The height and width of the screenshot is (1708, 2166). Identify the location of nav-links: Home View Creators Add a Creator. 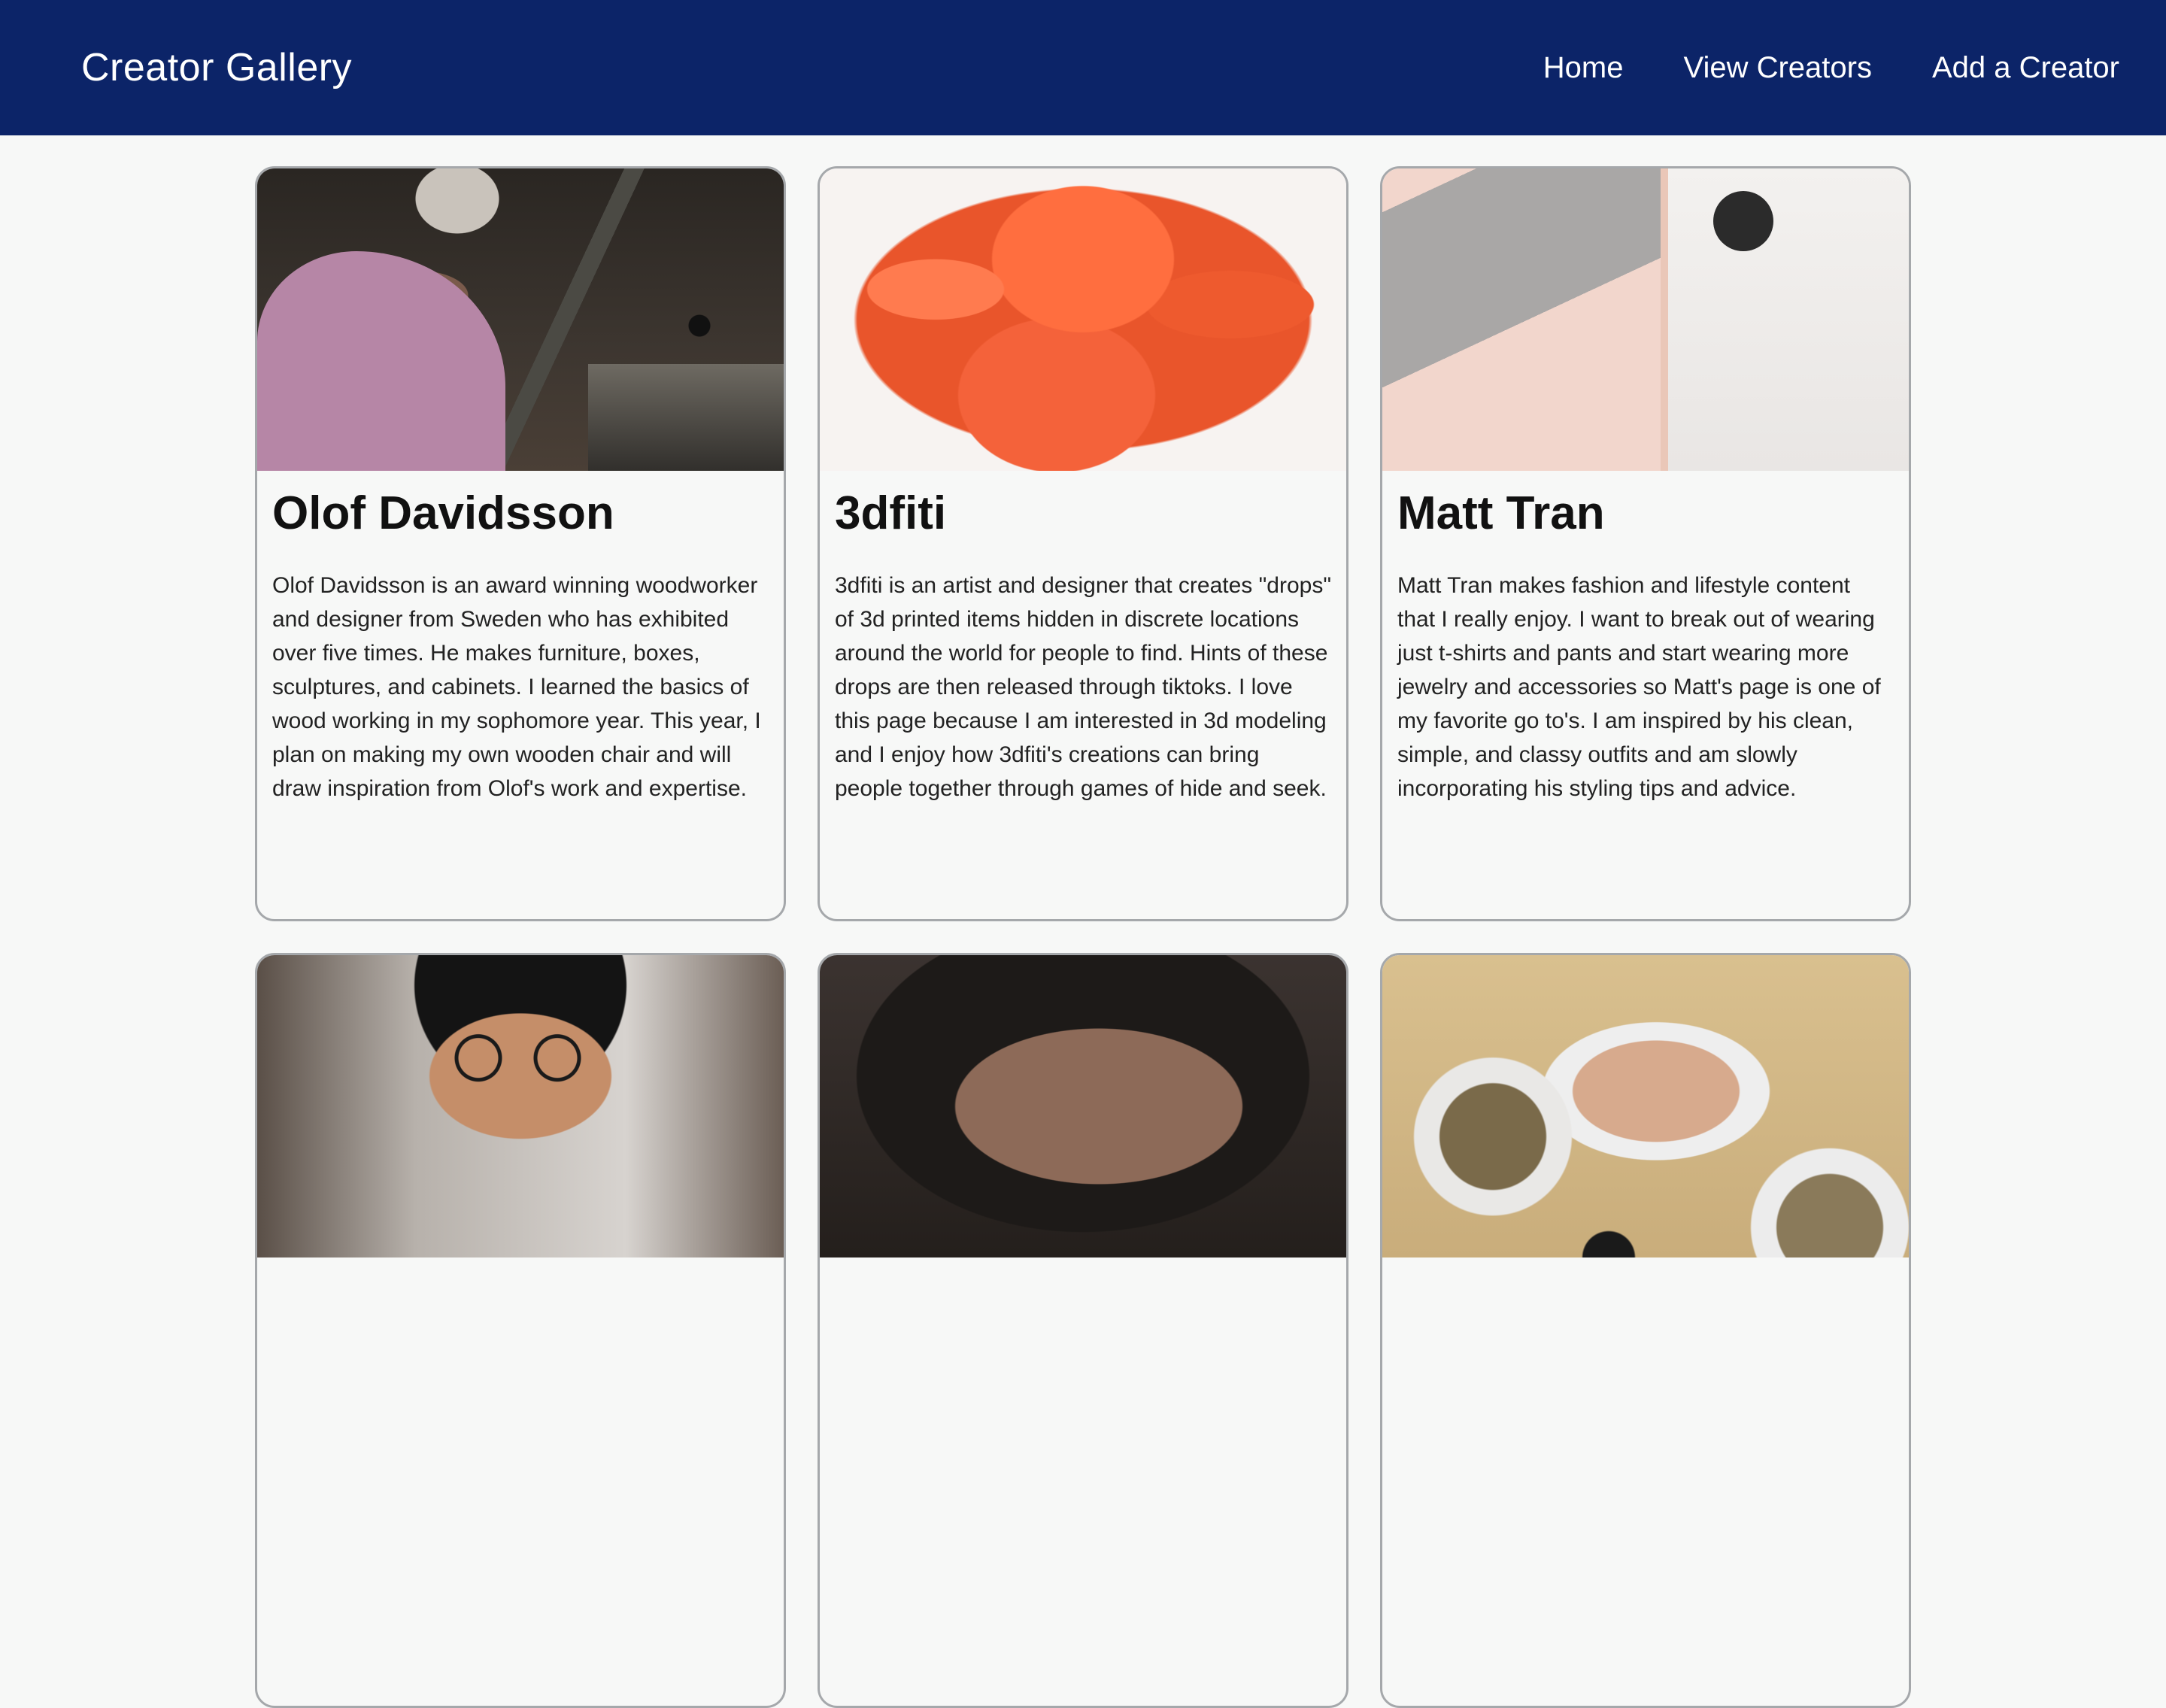
(1831, 68).